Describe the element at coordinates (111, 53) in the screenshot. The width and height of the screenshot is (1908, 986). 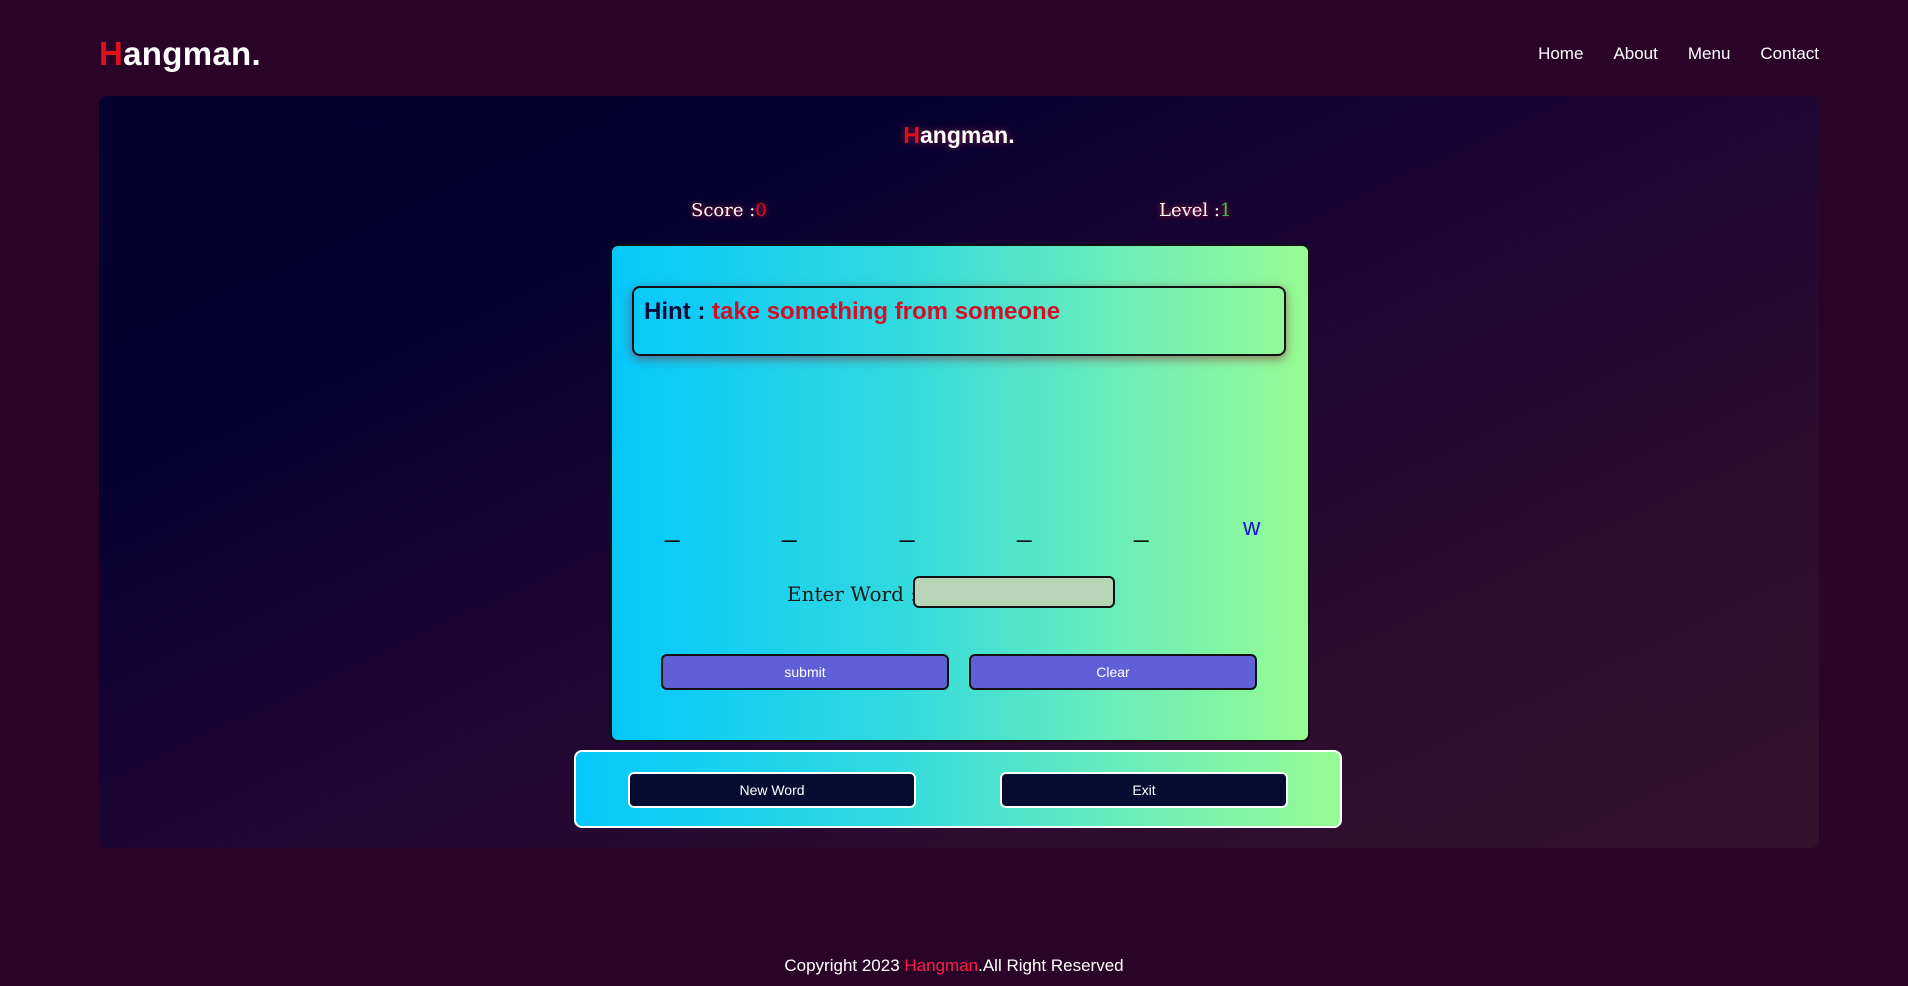
I see `logo-first-letter: H` at that location.